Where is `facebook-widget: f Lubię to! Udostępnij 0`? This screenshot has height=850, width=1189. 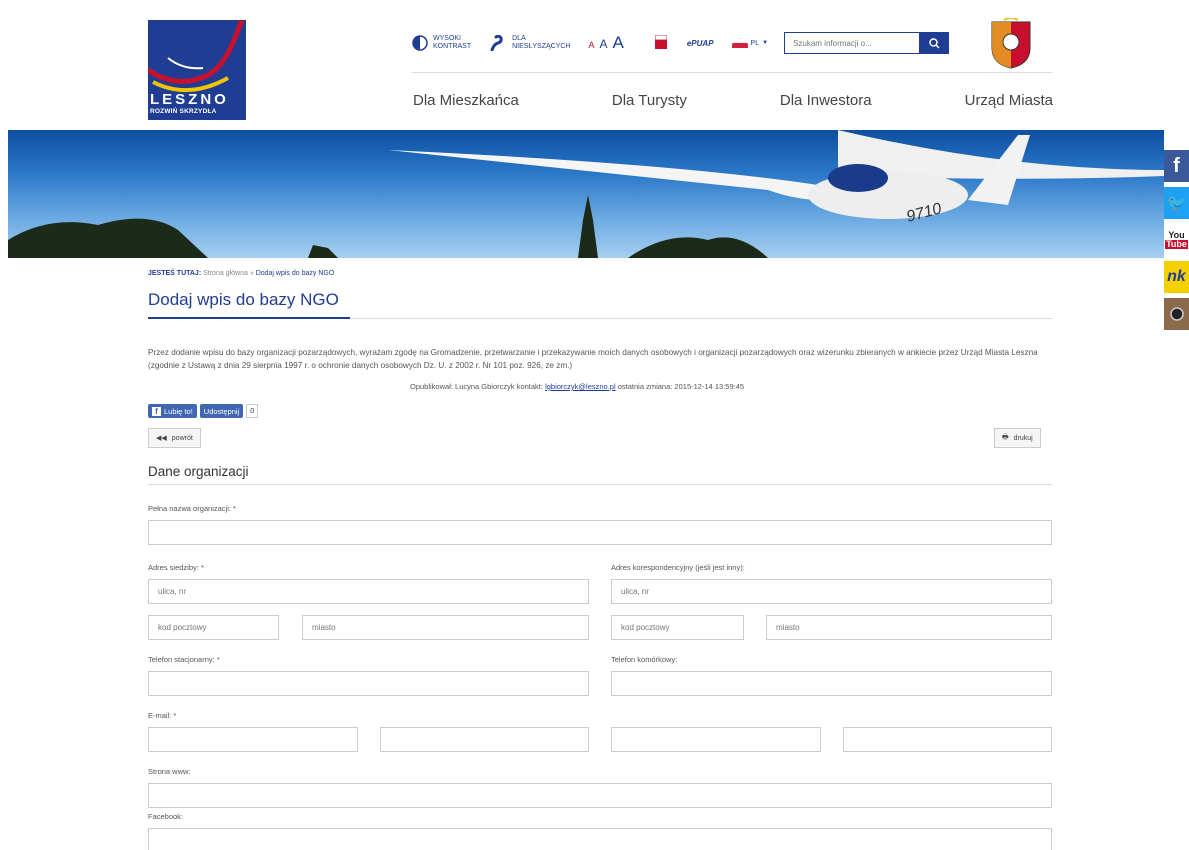 facebook-widget: f Lubię to! Udostępnij 0 is located at coordinates (203, 411).